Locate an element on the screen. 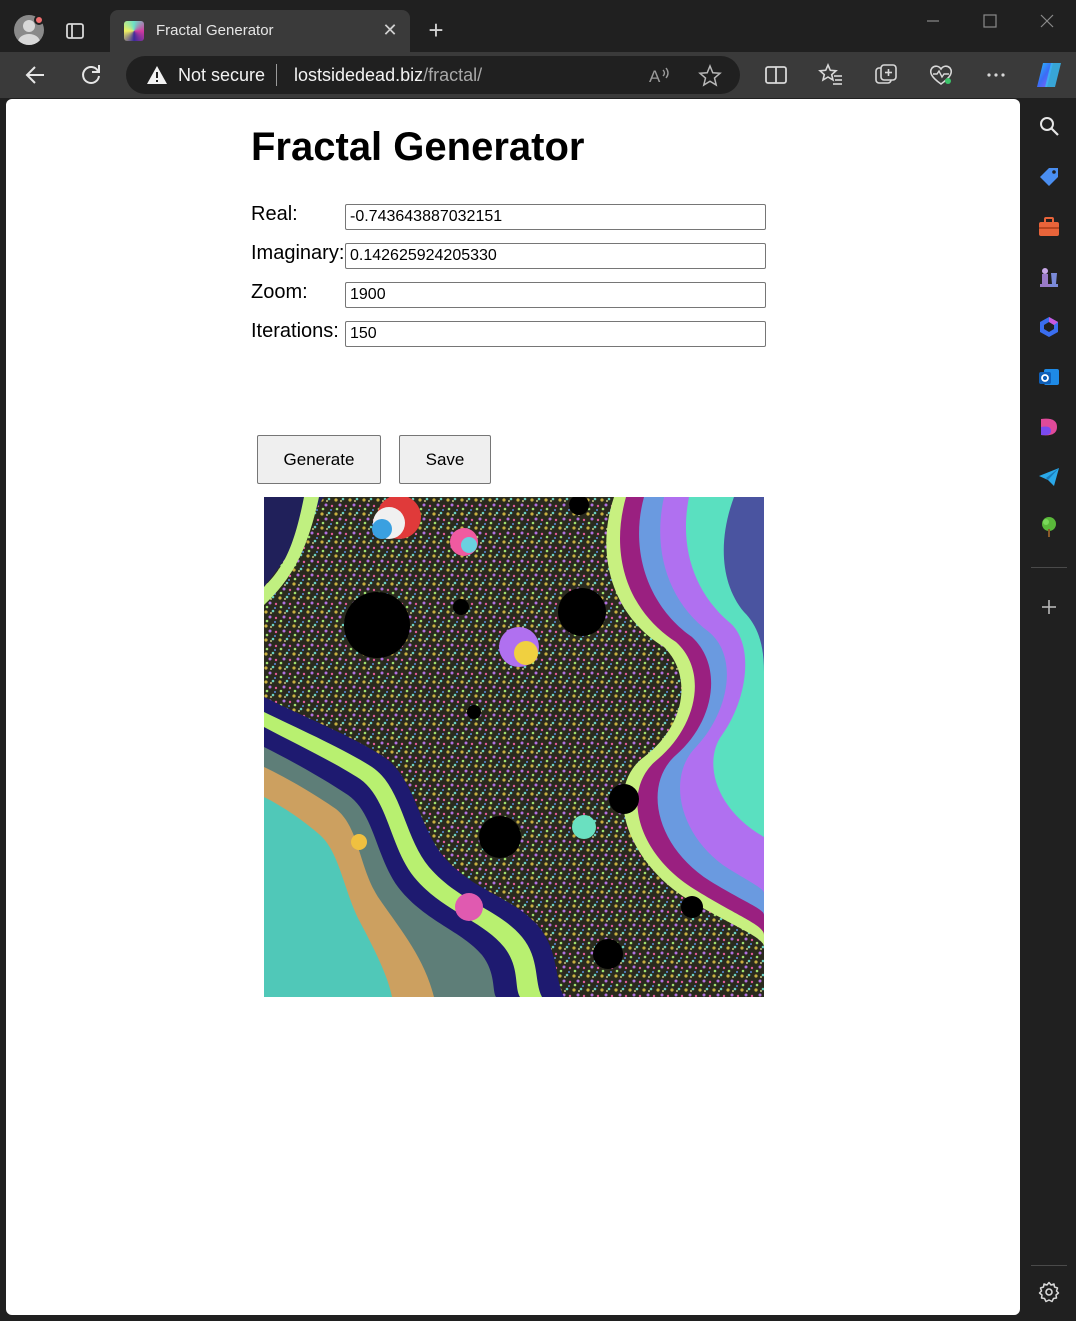 This screenshot has height=1321, width=1076. iterations-input is located at coordinates (555, 334).